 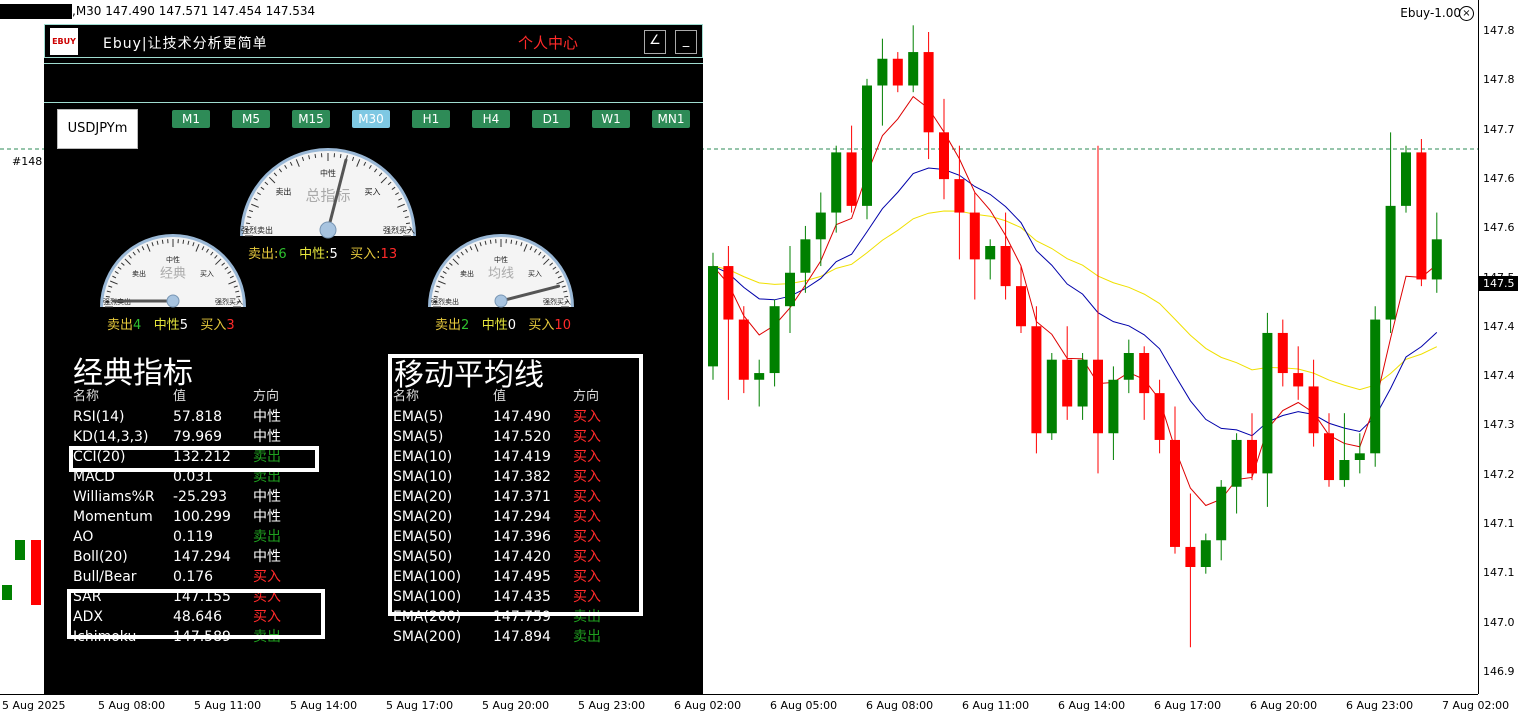 I want to click on buy-label: 买入:, so click(x=365, y=254).